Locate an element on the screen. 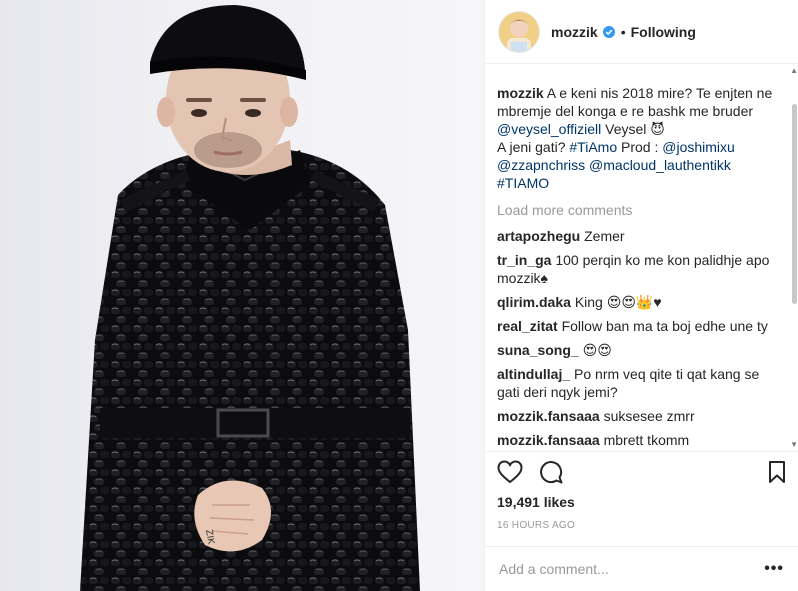 Image resolution: width=798 pixels, height=591 pixels. add-comment-bar: ••• is located at coordinates (641, 568).